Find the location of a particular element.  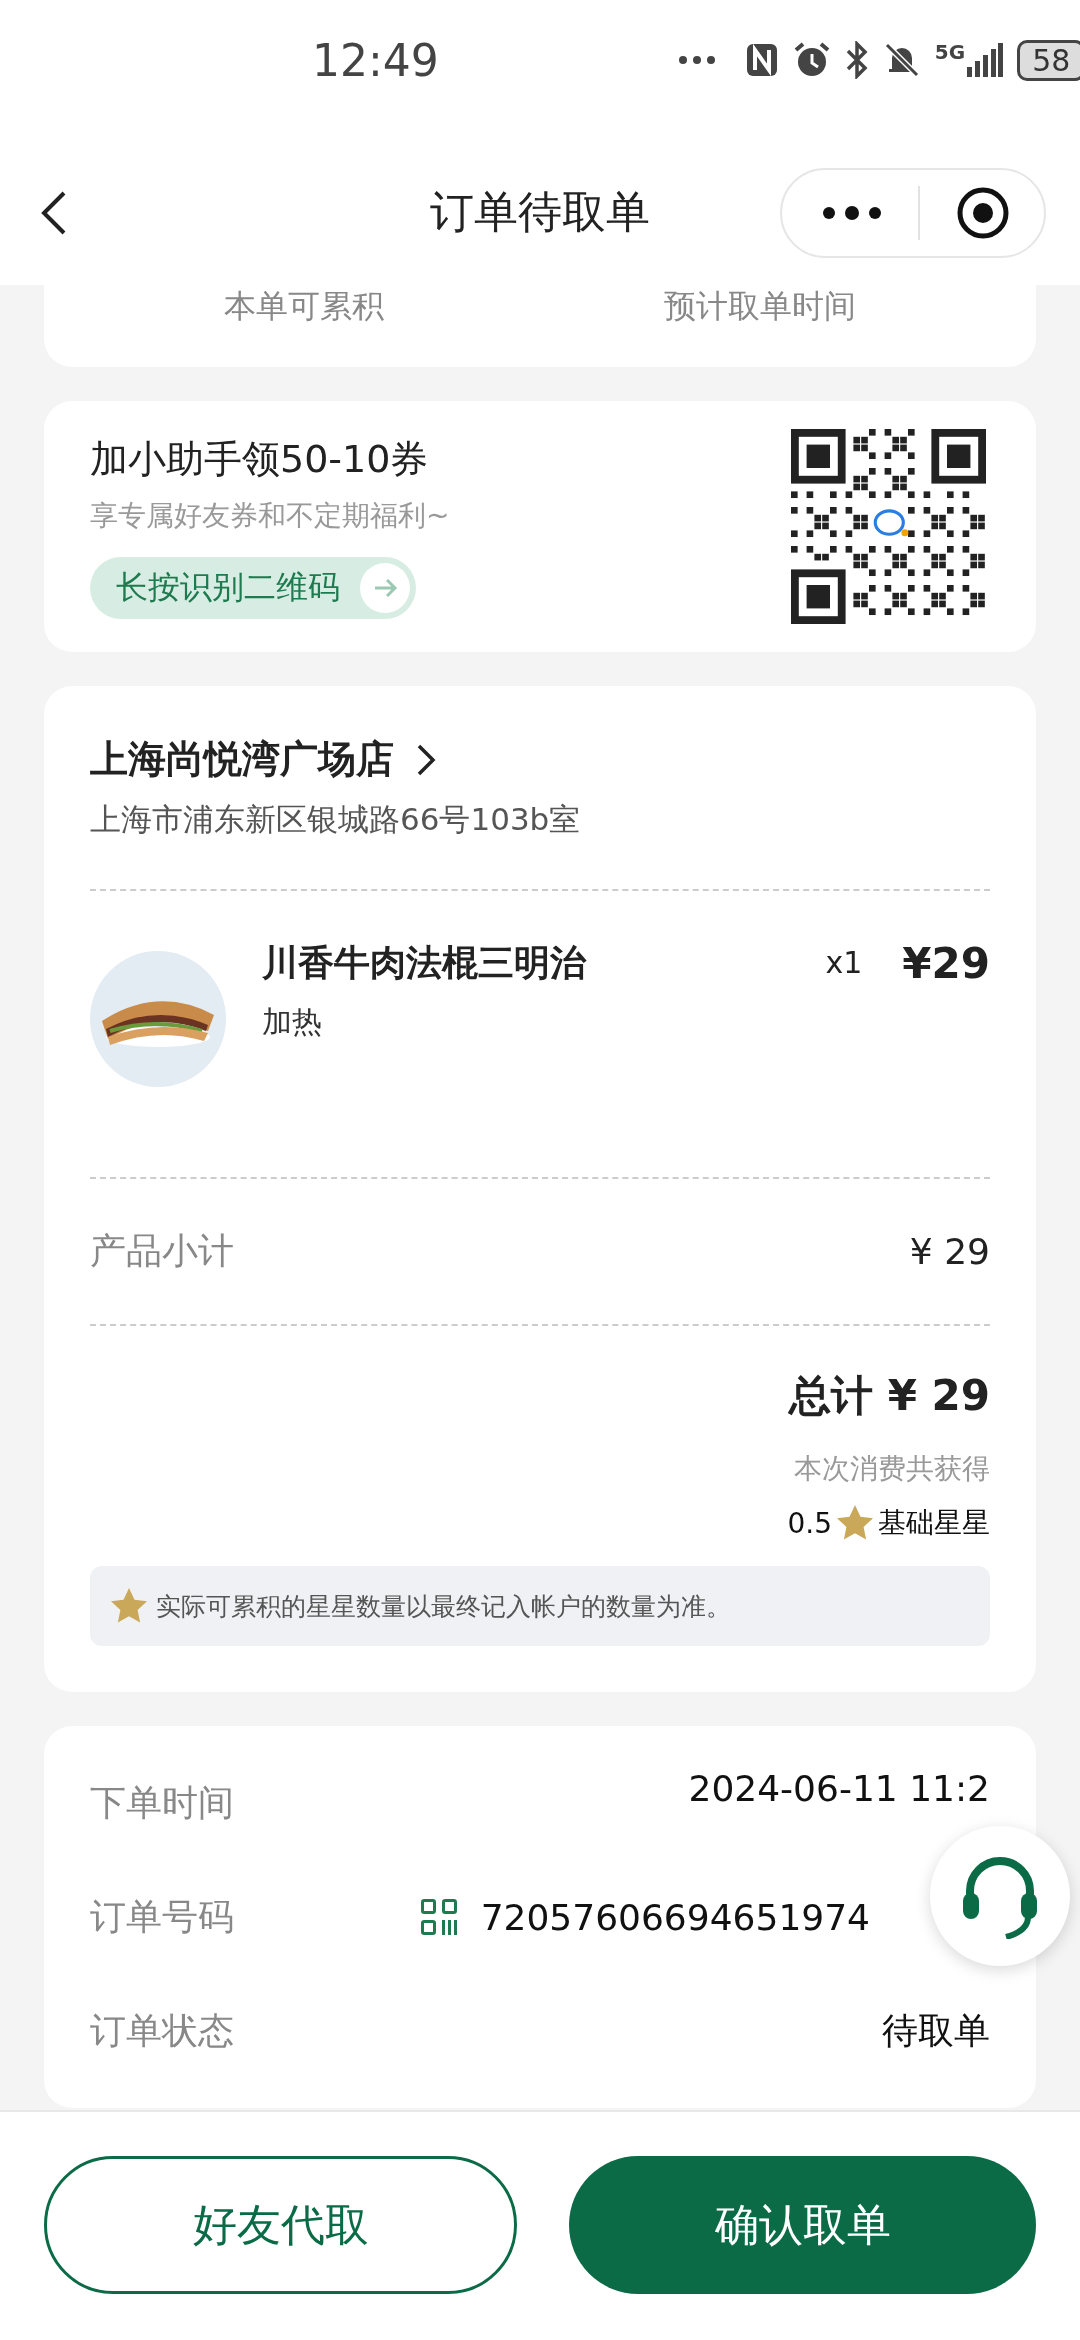

network-label: 5G is located at coordinates (950, 51).